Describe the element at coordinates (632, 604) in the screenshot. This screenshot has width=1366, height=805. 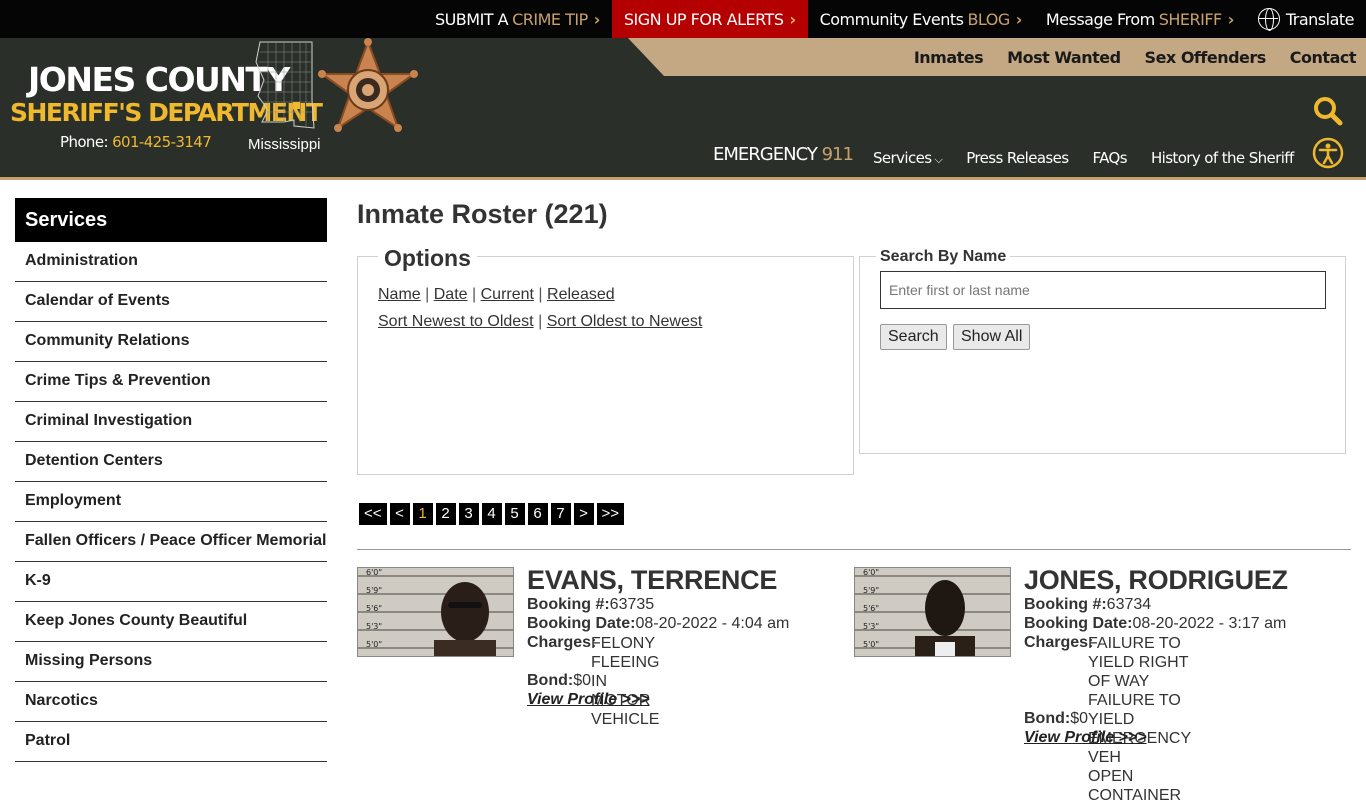
I see `booking-number-value: 63735` at that location.